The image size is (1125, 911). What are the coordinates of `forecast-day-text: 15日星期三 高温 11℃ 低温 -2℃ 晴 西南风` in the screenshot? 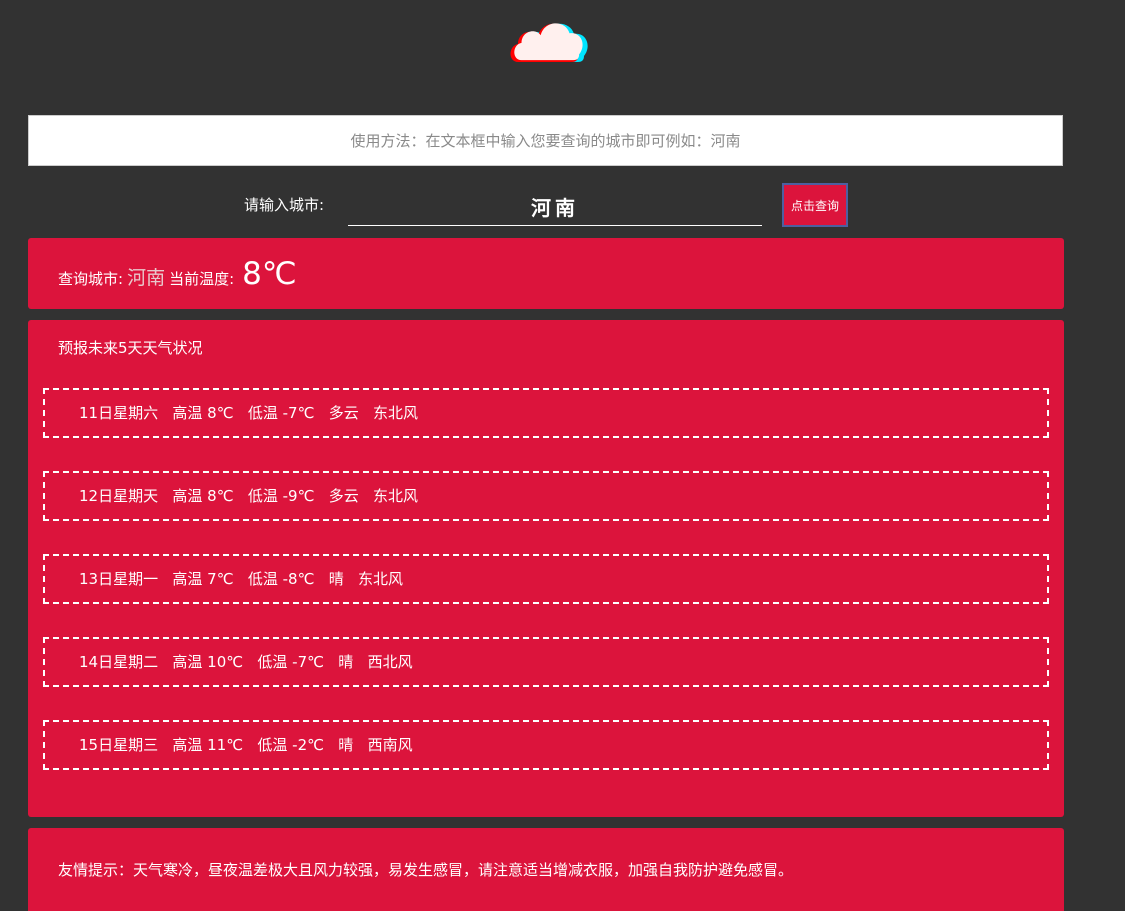 It's located at (246, 745).